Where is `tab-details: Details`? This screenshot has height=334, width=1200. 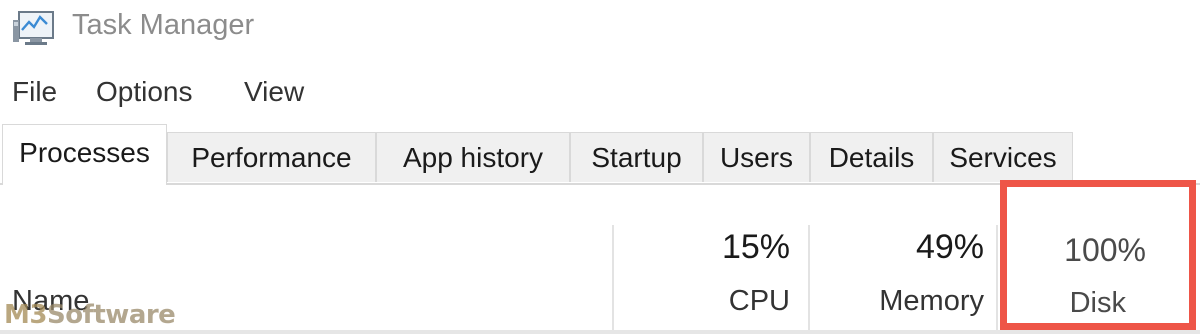
tab-details: Details is located at coordinates (871, 157).